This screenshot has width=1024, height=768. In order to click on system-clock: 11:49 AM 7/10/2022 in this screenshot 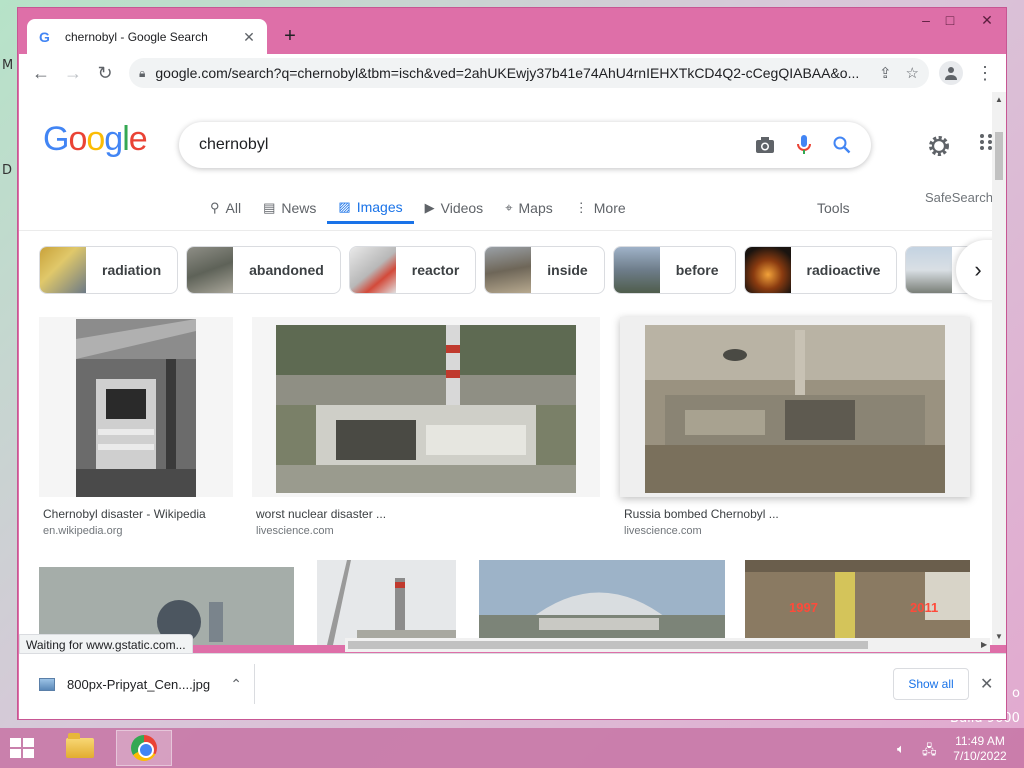, I will do `click(980, 749)`.